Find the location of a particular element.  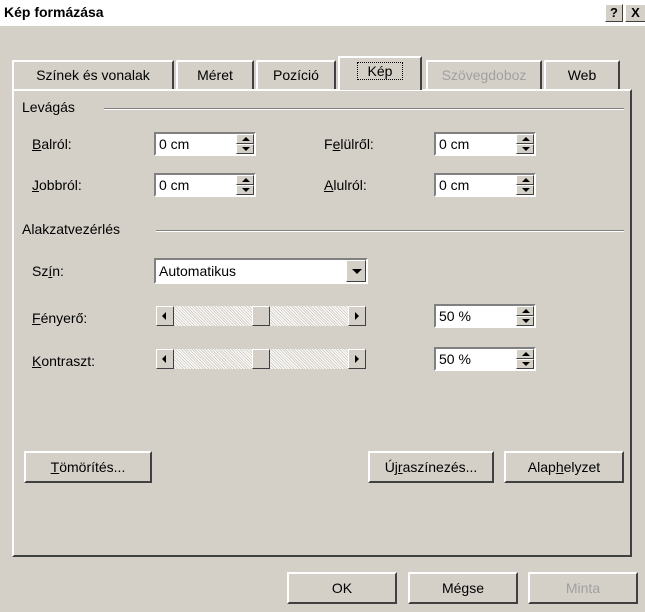

crop-right-label: Jobbról: is located at coordinates (57, 185).